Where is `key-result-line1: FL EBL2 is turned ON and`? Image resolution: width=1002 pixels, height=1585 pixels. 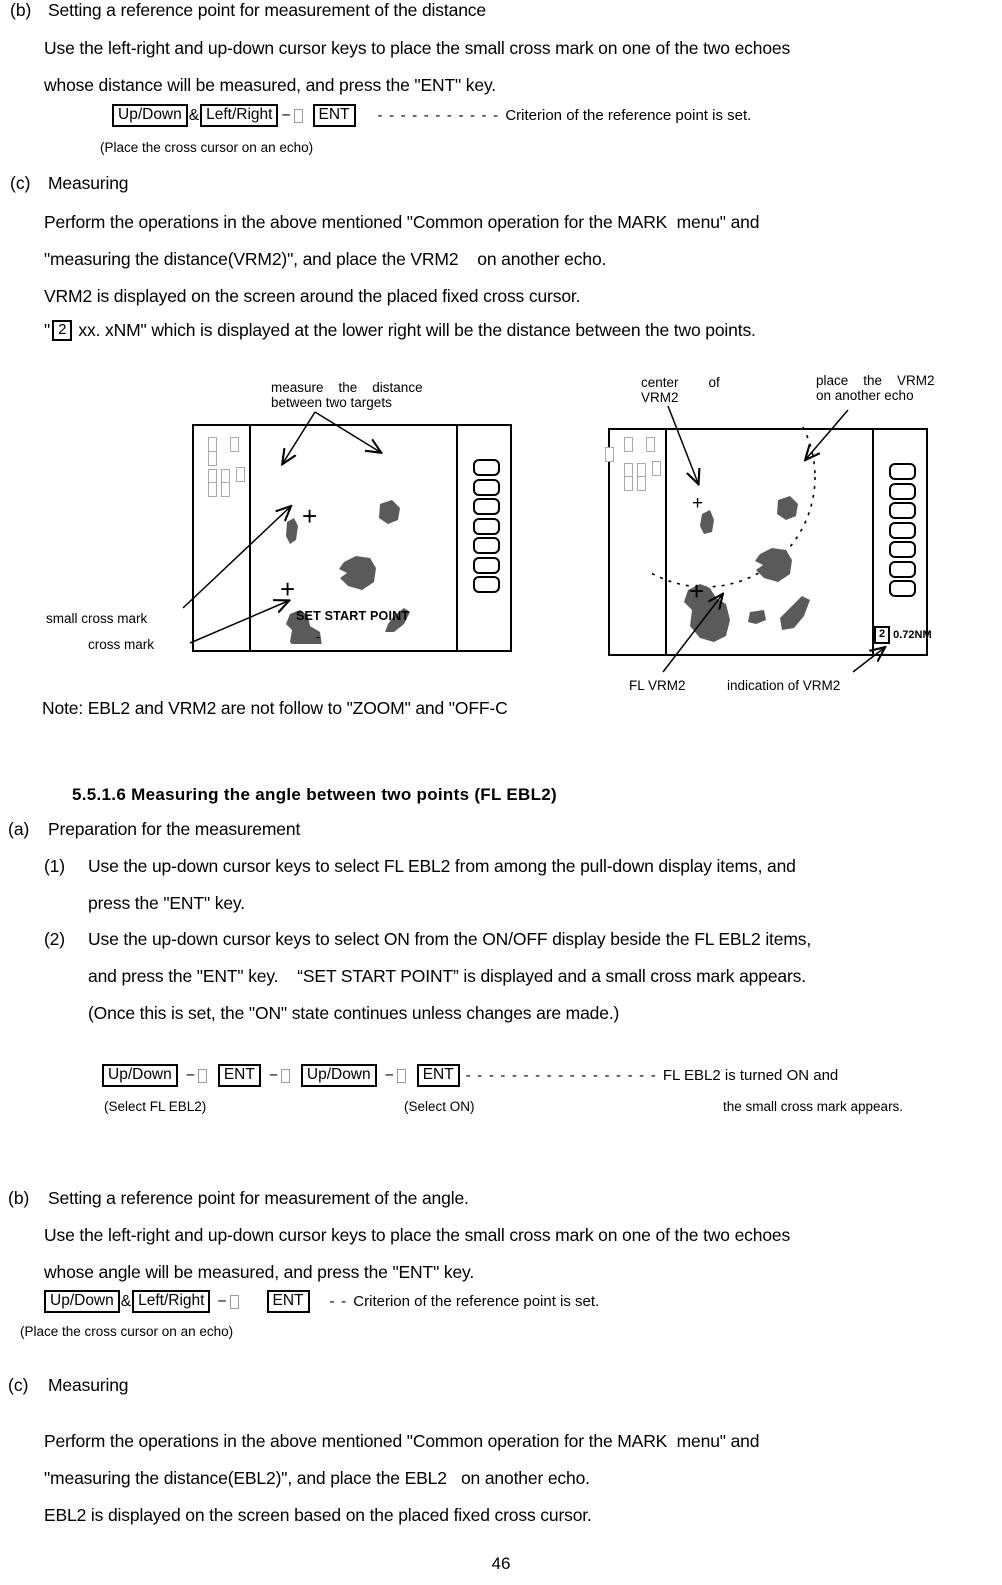
key-result-line1: FL EBL2 is turned ON and is located at coordinates (750, 1076).